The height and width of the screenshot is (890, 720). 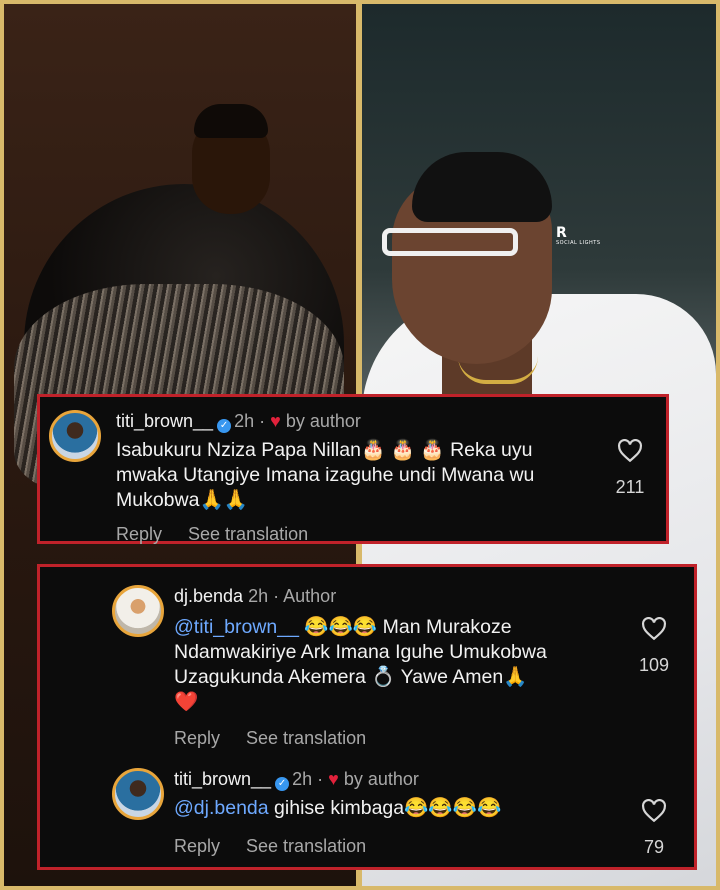 What do you see at coordinates (402, 450) in the screenshot?
I see `cake-emojis: 🎂 🎂 🎂` at bounding box center [402, 450].